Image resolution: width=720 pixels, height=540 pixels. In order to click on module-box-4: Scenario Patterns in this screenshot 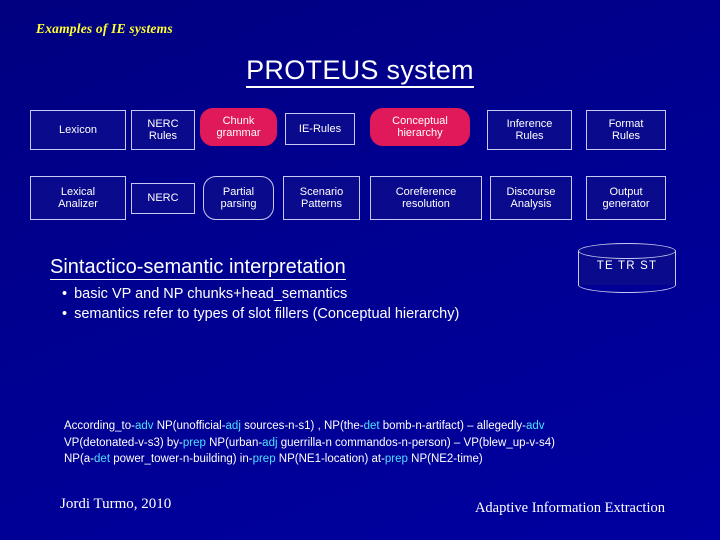, I will do `click(321, 198)`.